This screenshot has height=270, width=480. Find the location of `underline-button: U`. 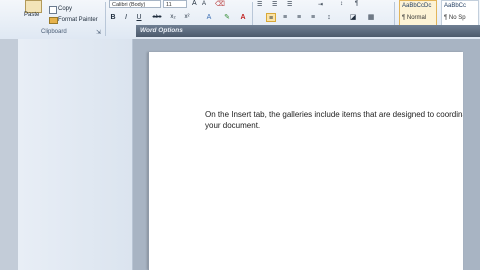

underline-button: U is located at coordinates (139, 17).